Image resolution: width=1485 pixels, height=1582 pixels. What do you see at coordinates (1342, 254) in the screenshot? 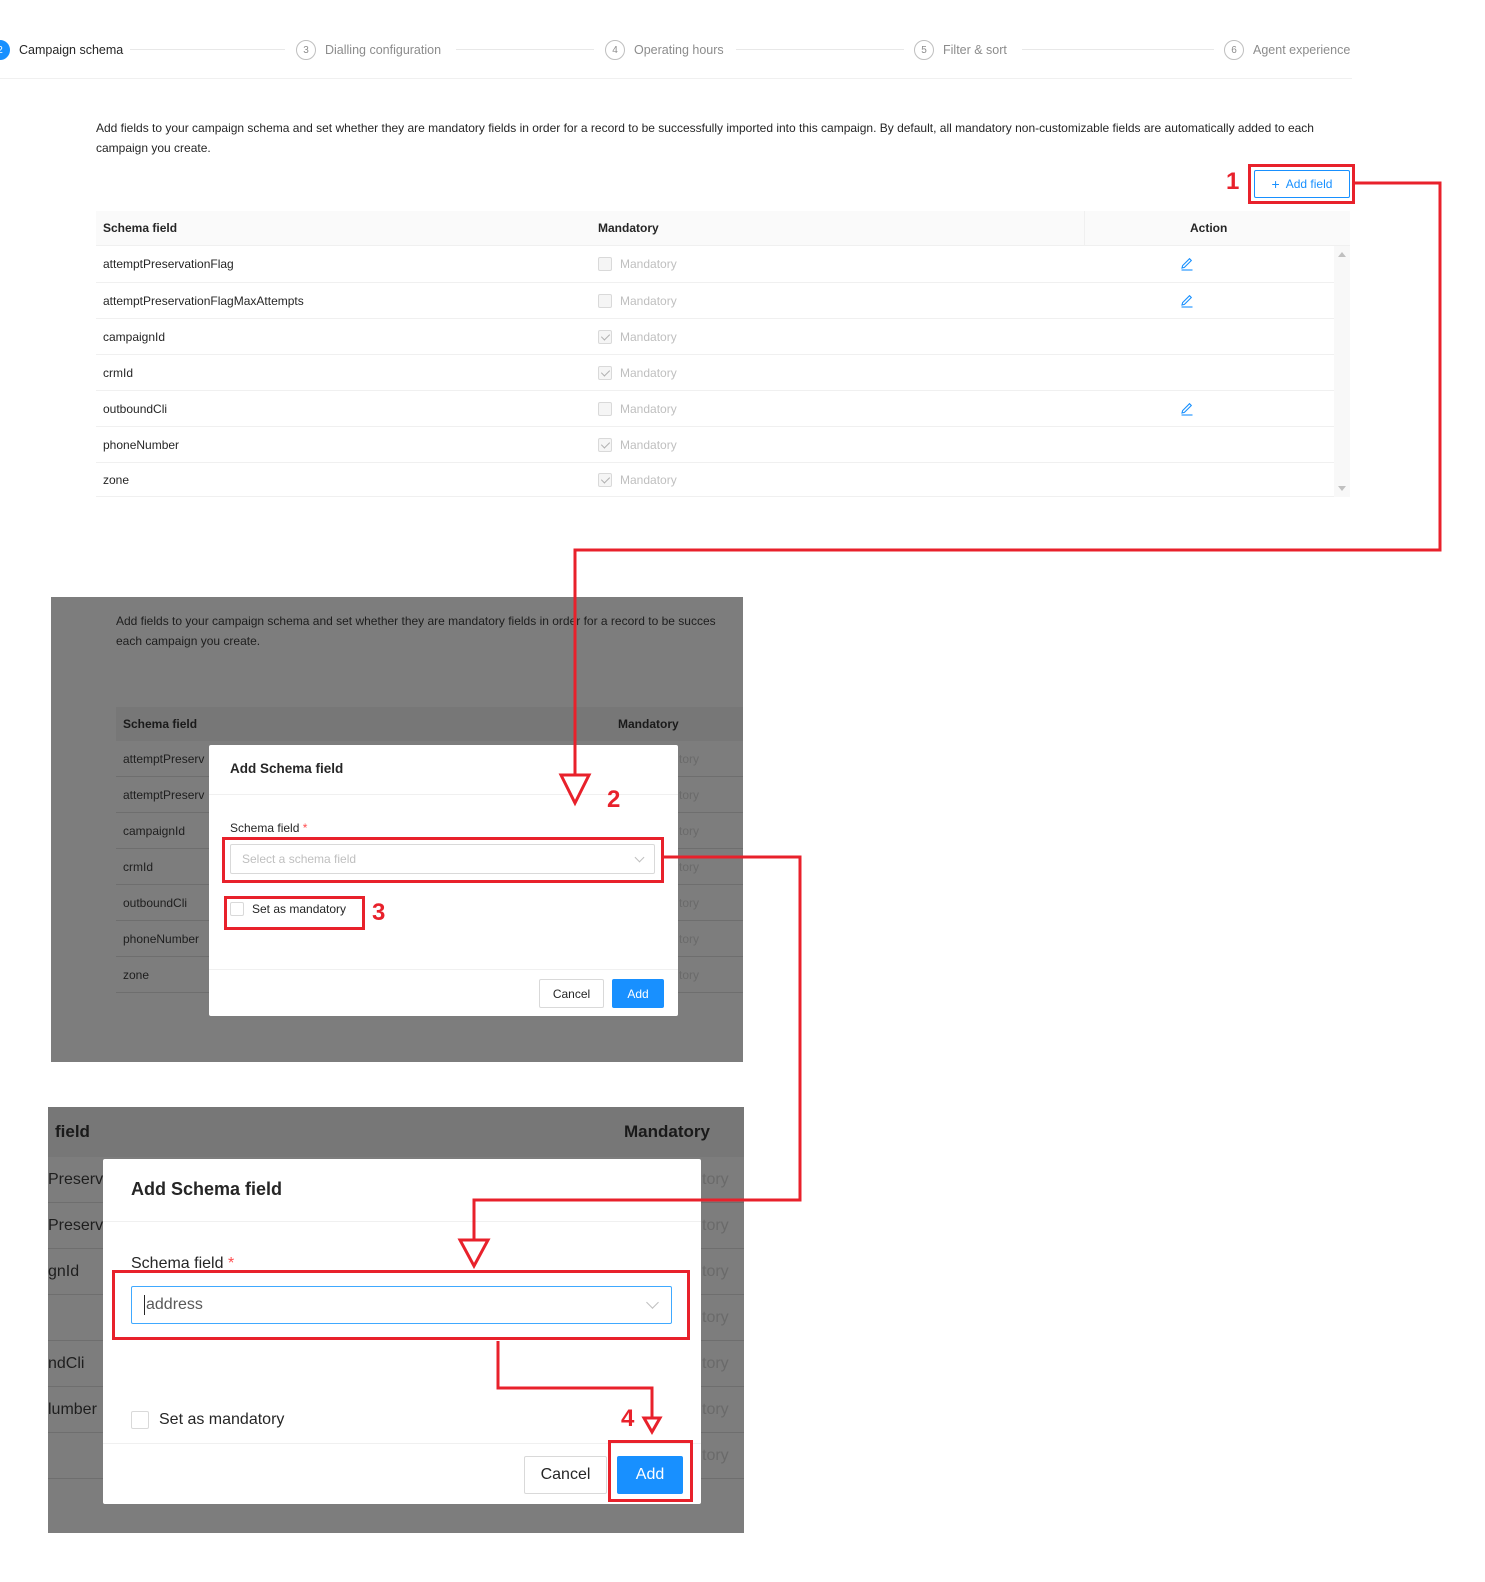
I see `scroll-up-icon` at bounding box center [1342, 254].